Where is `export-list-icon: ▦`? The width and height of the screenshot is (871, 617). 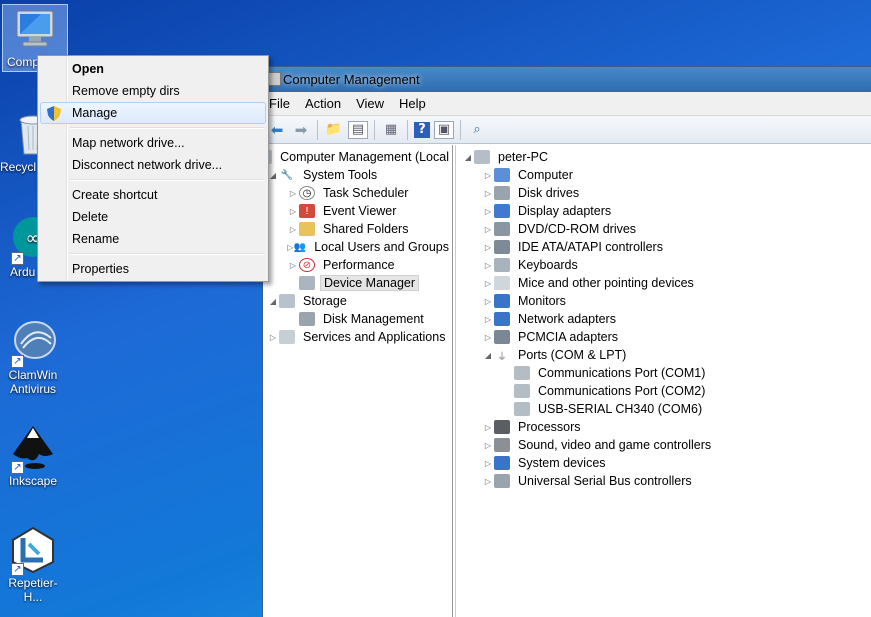
export-list-icon: ▦ is located at coordinates (391, 130).